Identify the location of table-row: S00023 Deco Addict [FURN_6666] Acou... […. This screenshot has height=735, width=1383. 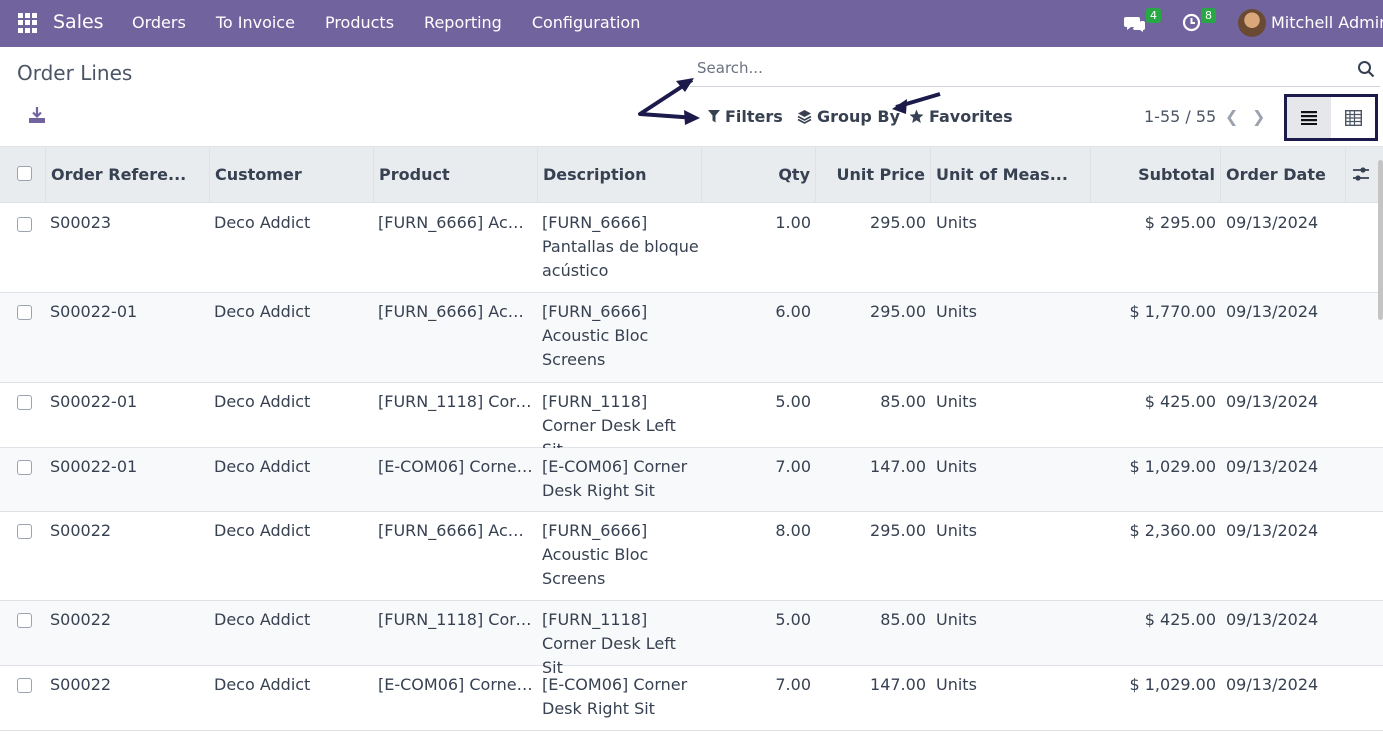
(691, 248).